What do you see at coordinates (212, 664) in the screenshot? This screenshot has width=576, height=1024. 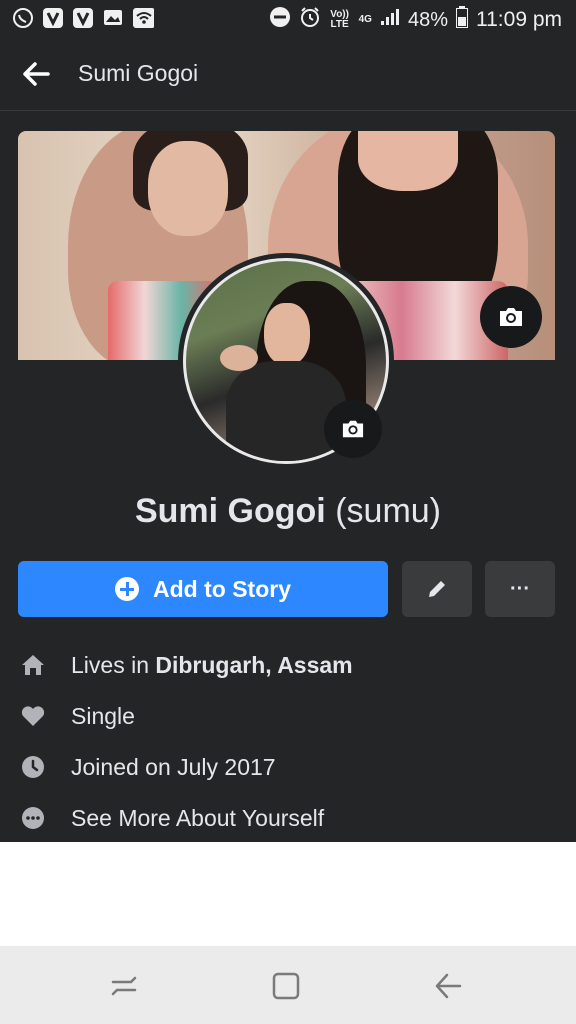 I see `info-lives-in-text: Lives in Dibrugarh, Assam` at bounding box center [212, 664].